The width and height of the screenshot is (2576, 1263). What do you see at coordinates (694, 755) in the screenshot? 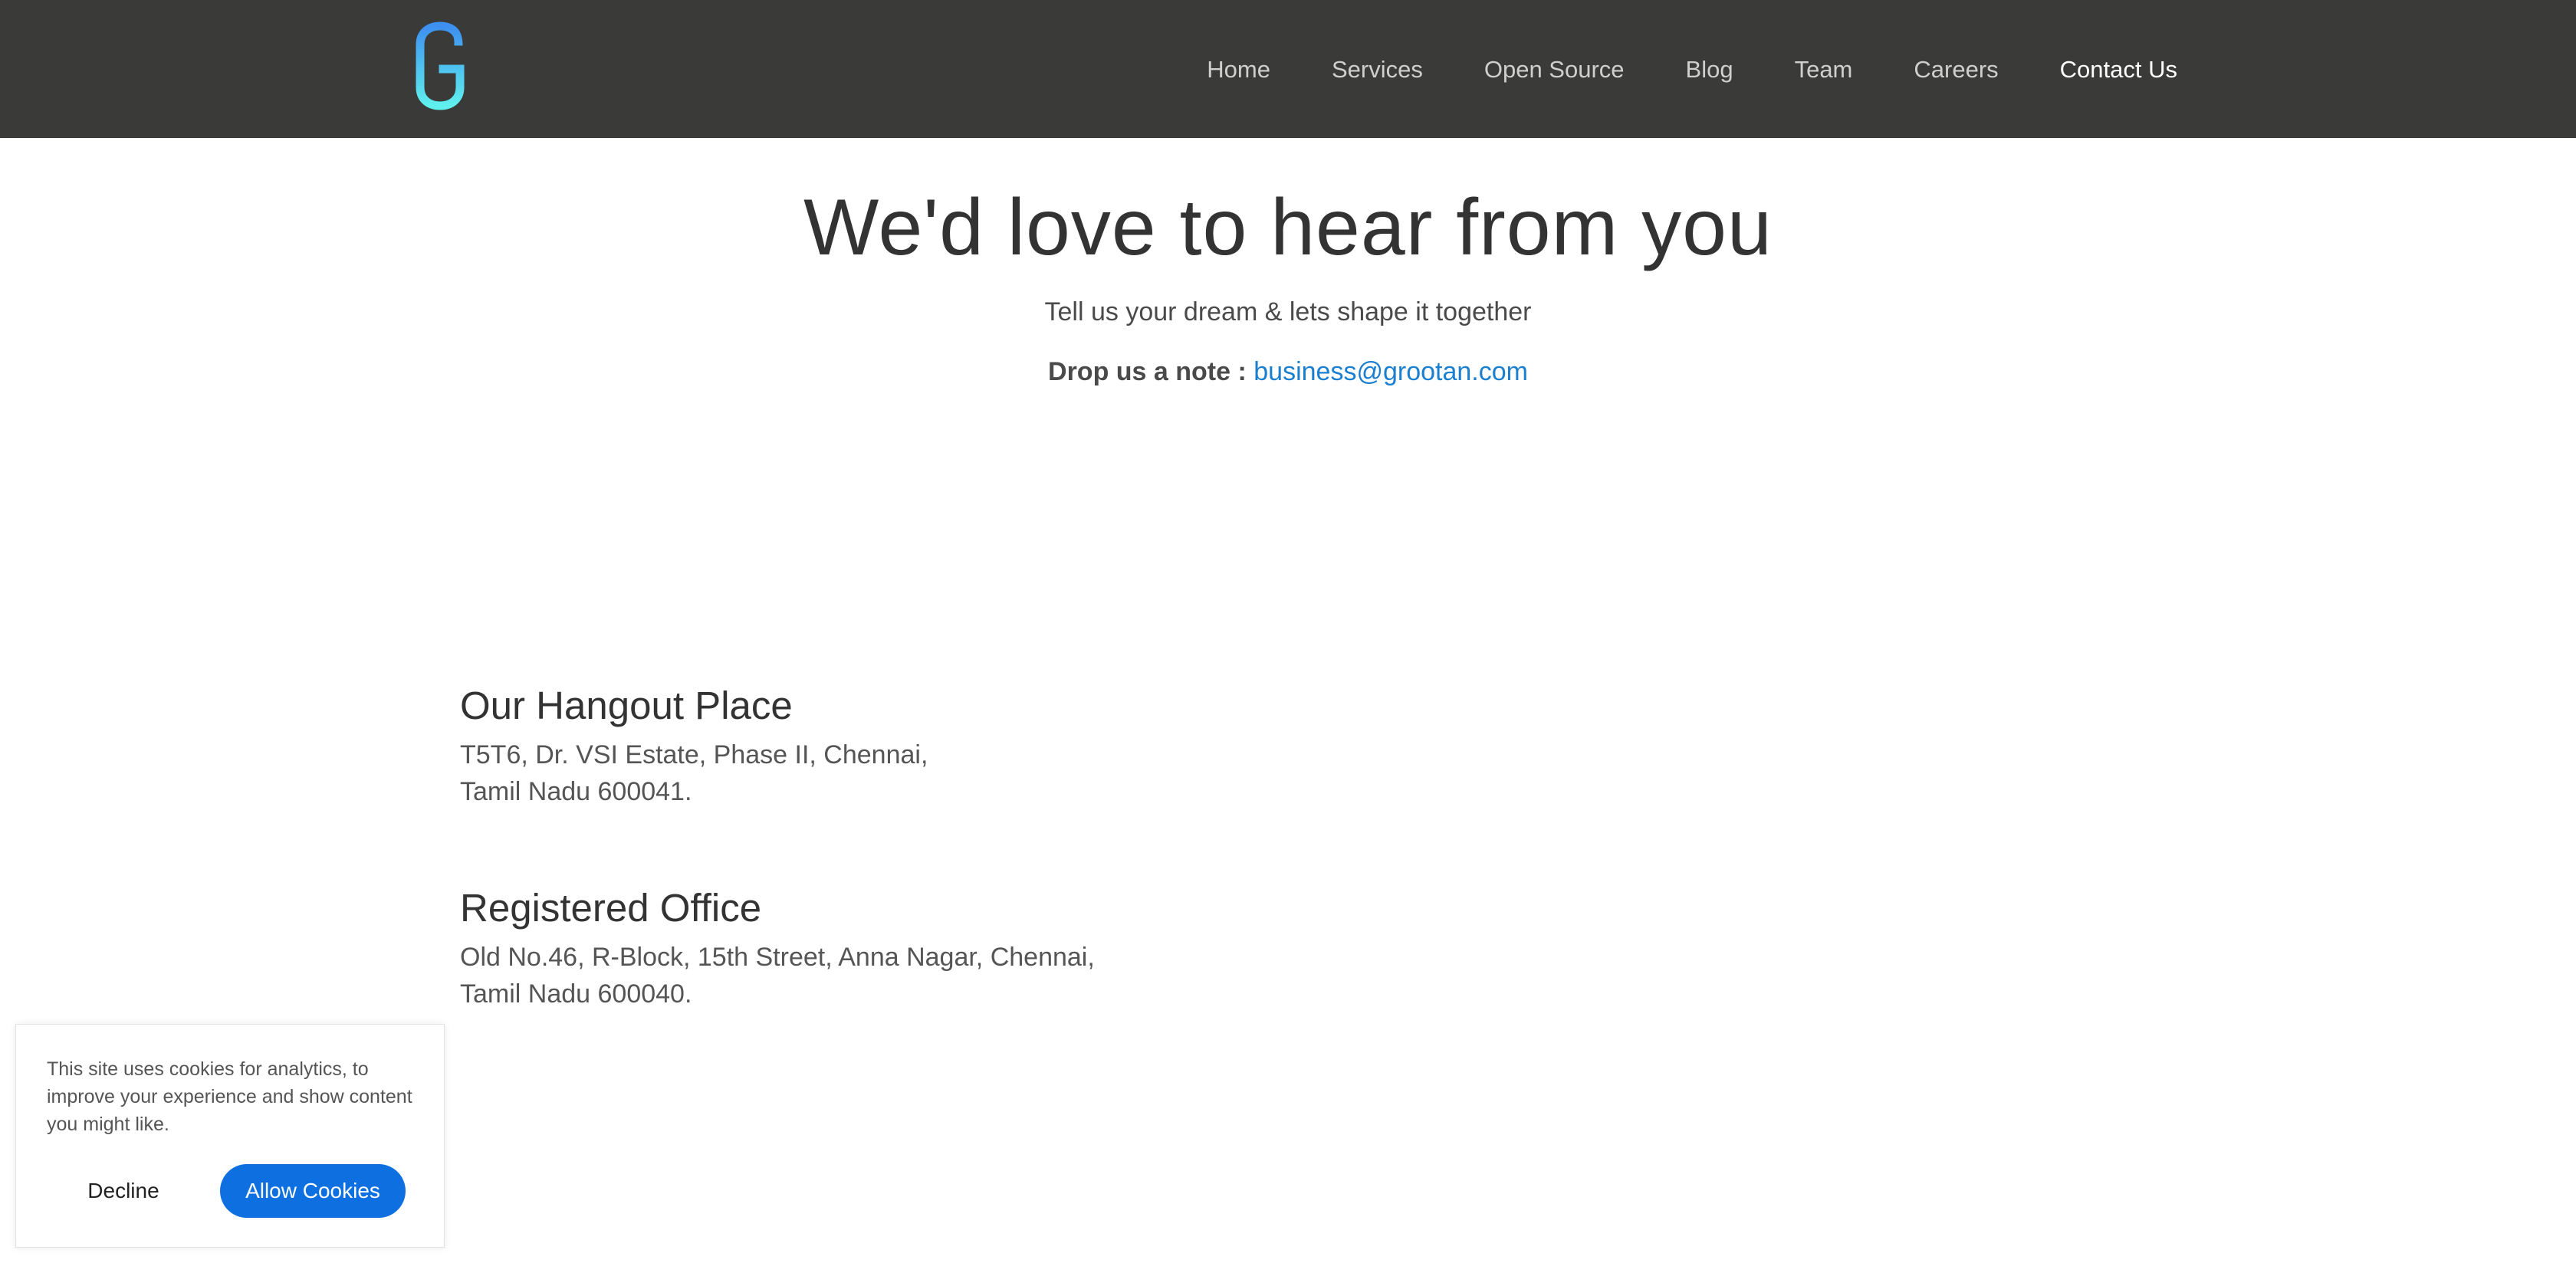
I see `hangout-address-line1: T5T6, Dr. VSI Estate, Phase II, Chennai,` at bounding box center [694, 755].